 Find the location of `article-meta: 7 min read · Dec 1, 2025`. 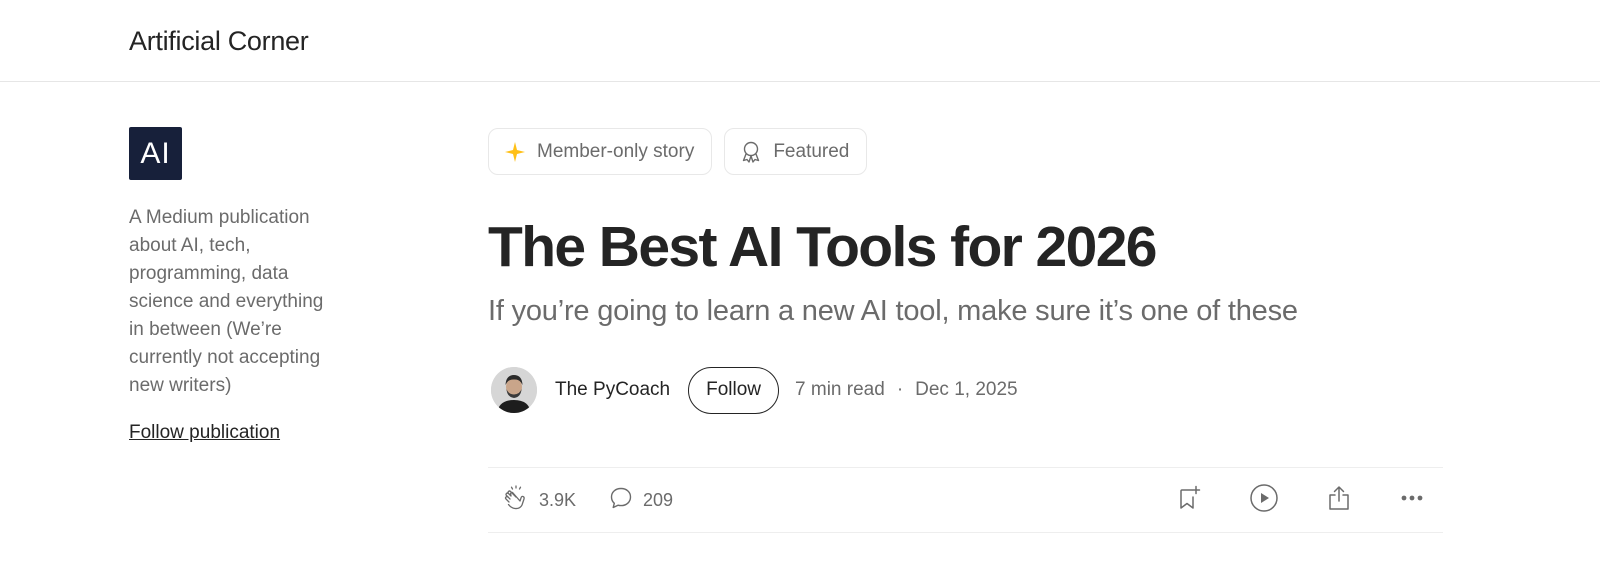

article-meta: 7 min read · Dec 1, 2025 is located at coordinates (906, 390).